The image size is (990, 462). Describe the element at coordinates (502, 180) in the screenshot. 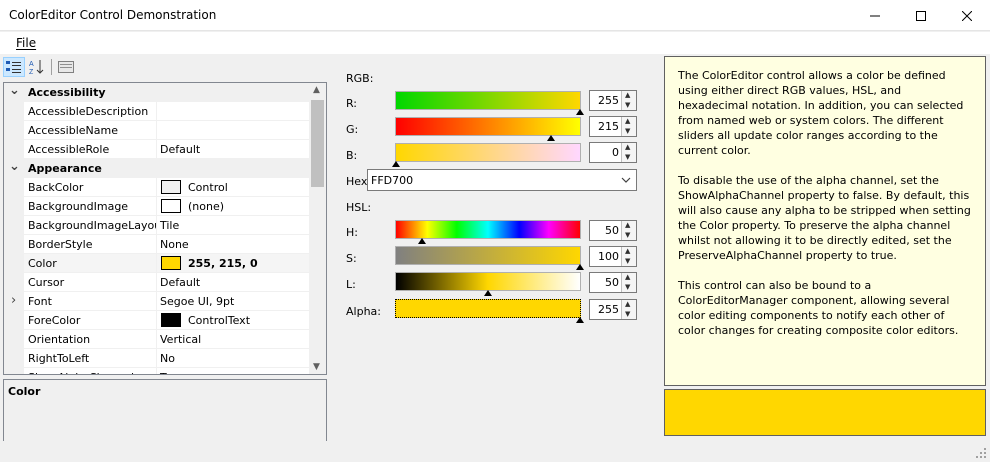

I see `hex-combobox: FFD700` at that location.